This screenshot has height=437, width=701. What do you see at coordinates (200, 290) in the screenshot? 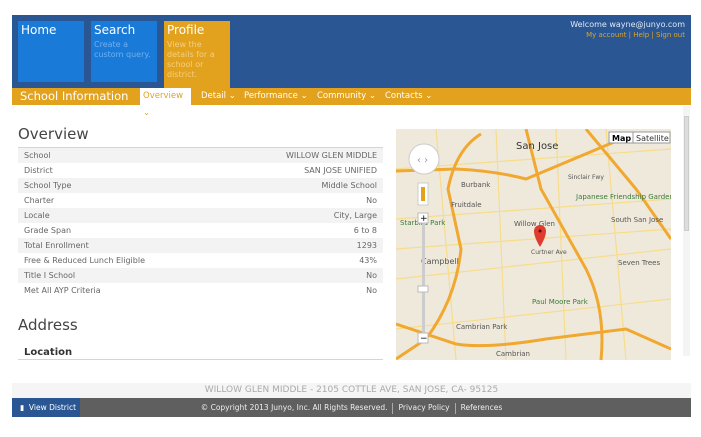
I see `table-row: Met All AYP Criteria No` at bounding box center [200, 290].